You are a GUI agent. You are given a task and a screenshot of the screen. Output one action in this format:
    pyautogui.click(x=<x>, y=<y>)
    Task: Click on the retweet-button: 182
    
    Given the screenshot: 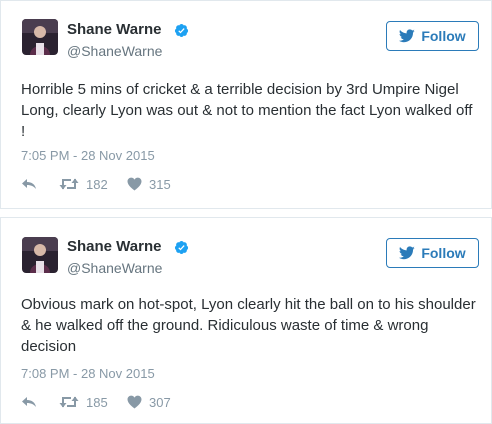 What is the action you would take?
    pyautogui.click(x=83, y=184)
    